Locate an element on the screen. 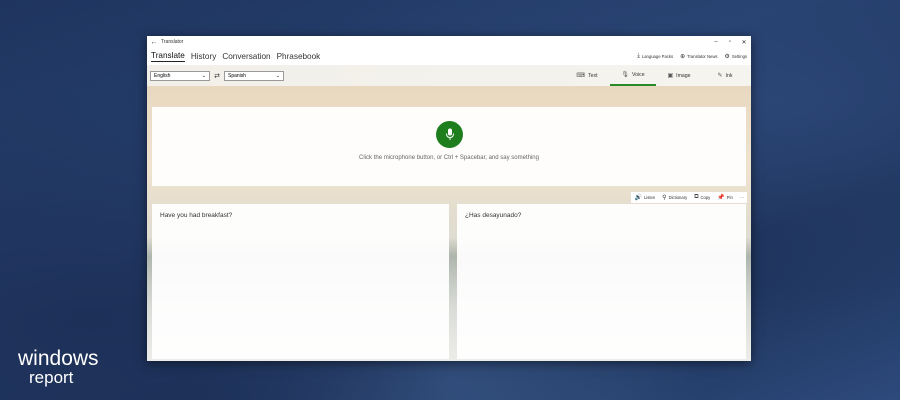 Image resolution: width=900 pixels, height=400 pixels. translation-action-bar: 🔊 Listen ⚲ Dictionary ⧉ Copy 📌 Pin ··· is located at coordinates (689, 197).